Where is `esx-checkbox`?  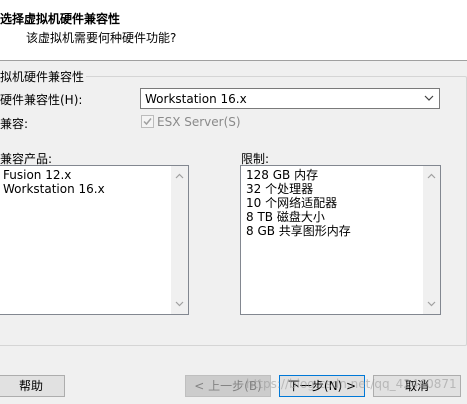 esx-checkbox is located at coordinates (147, 121).